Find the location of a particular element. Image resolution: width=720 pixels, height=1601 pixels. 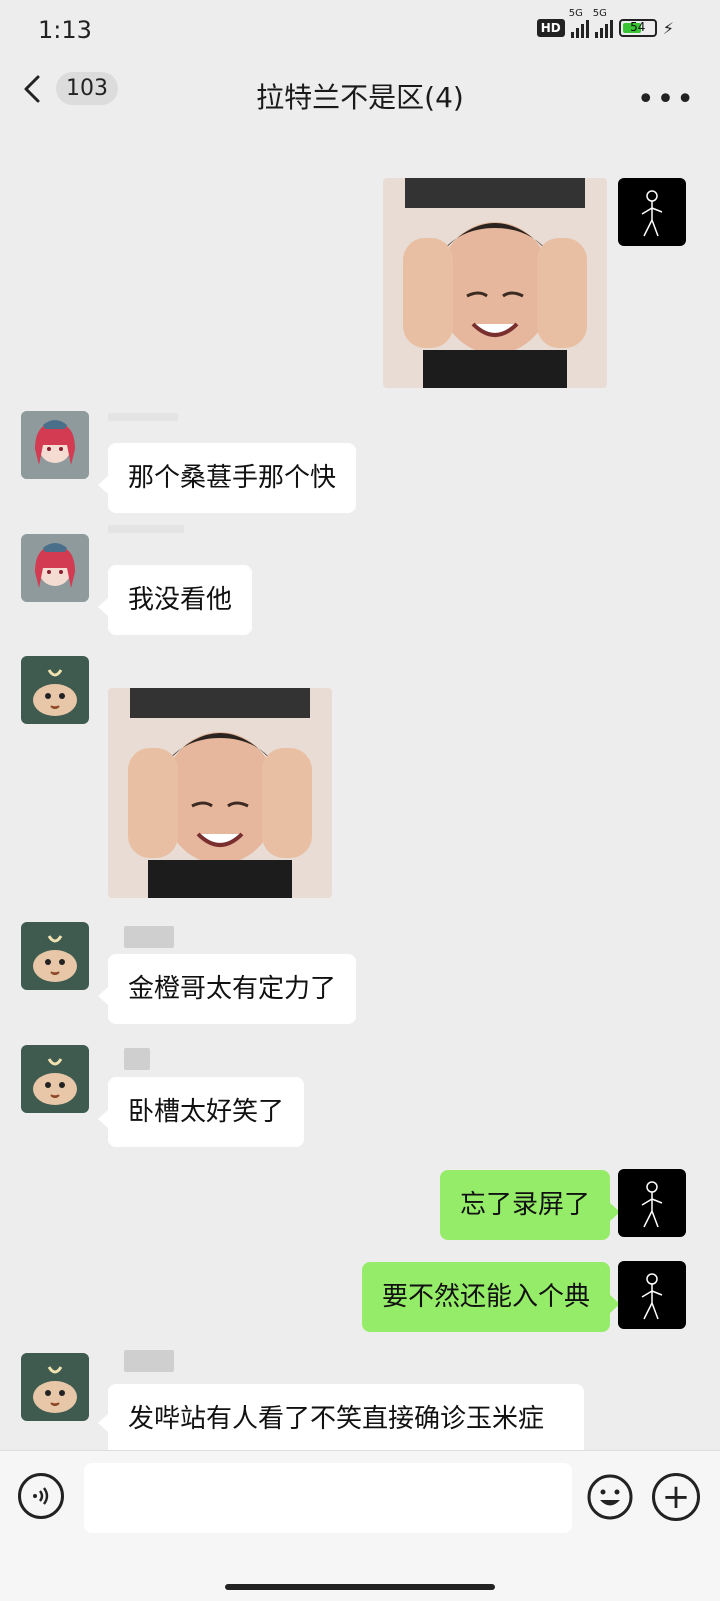

emoji-icon is located at coordinates (610, 1497).